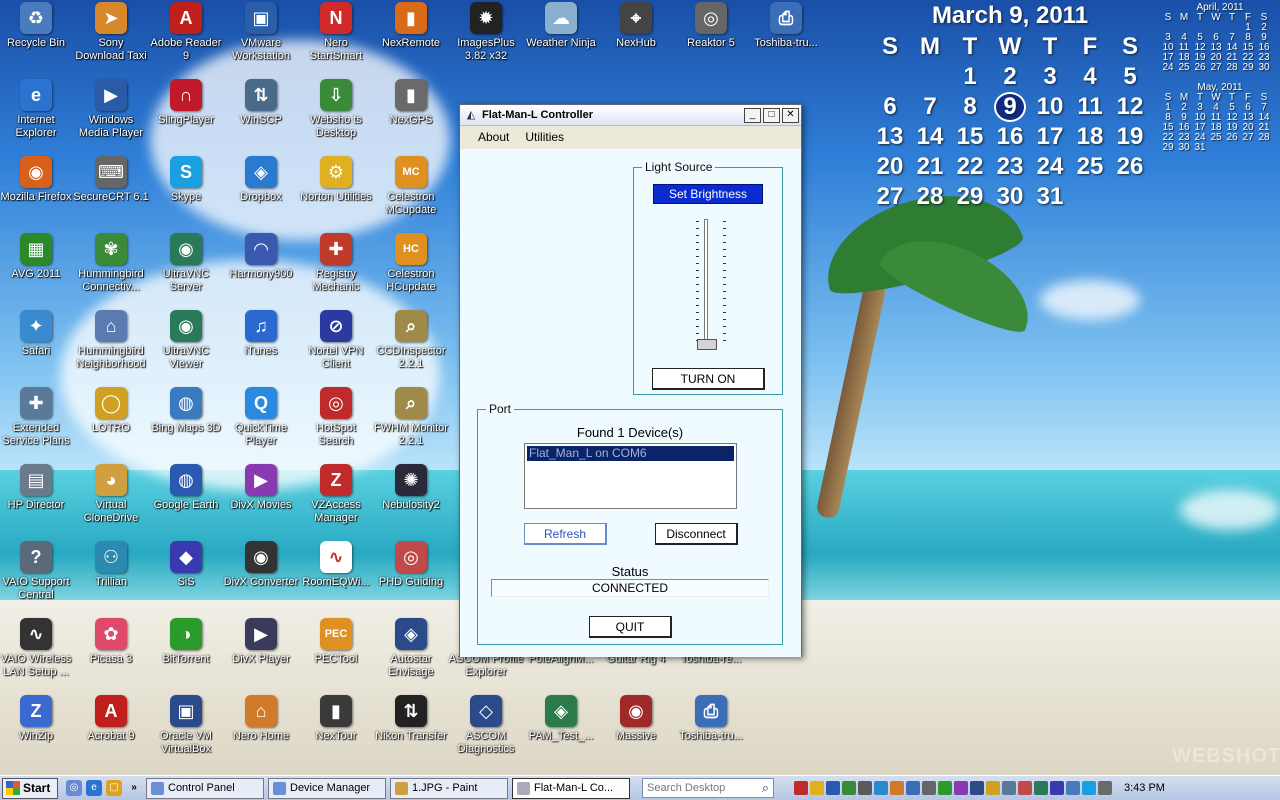 The image size is (1280, 800). What do you see at coordinates (186, 345) in the screenshot?
I see `desktop-icon: ◉ UltraVNC Viewer` at bounding box center [186, 345].